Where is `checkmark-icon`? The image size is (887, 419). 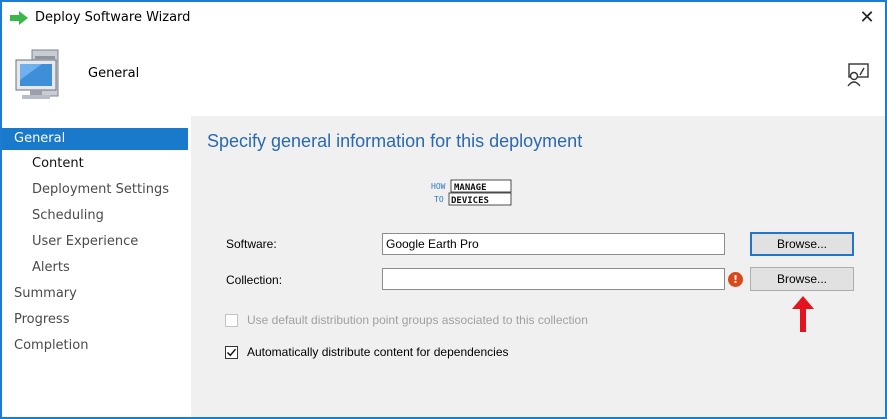
checkmark-icon is located at coordinates (231, 352).